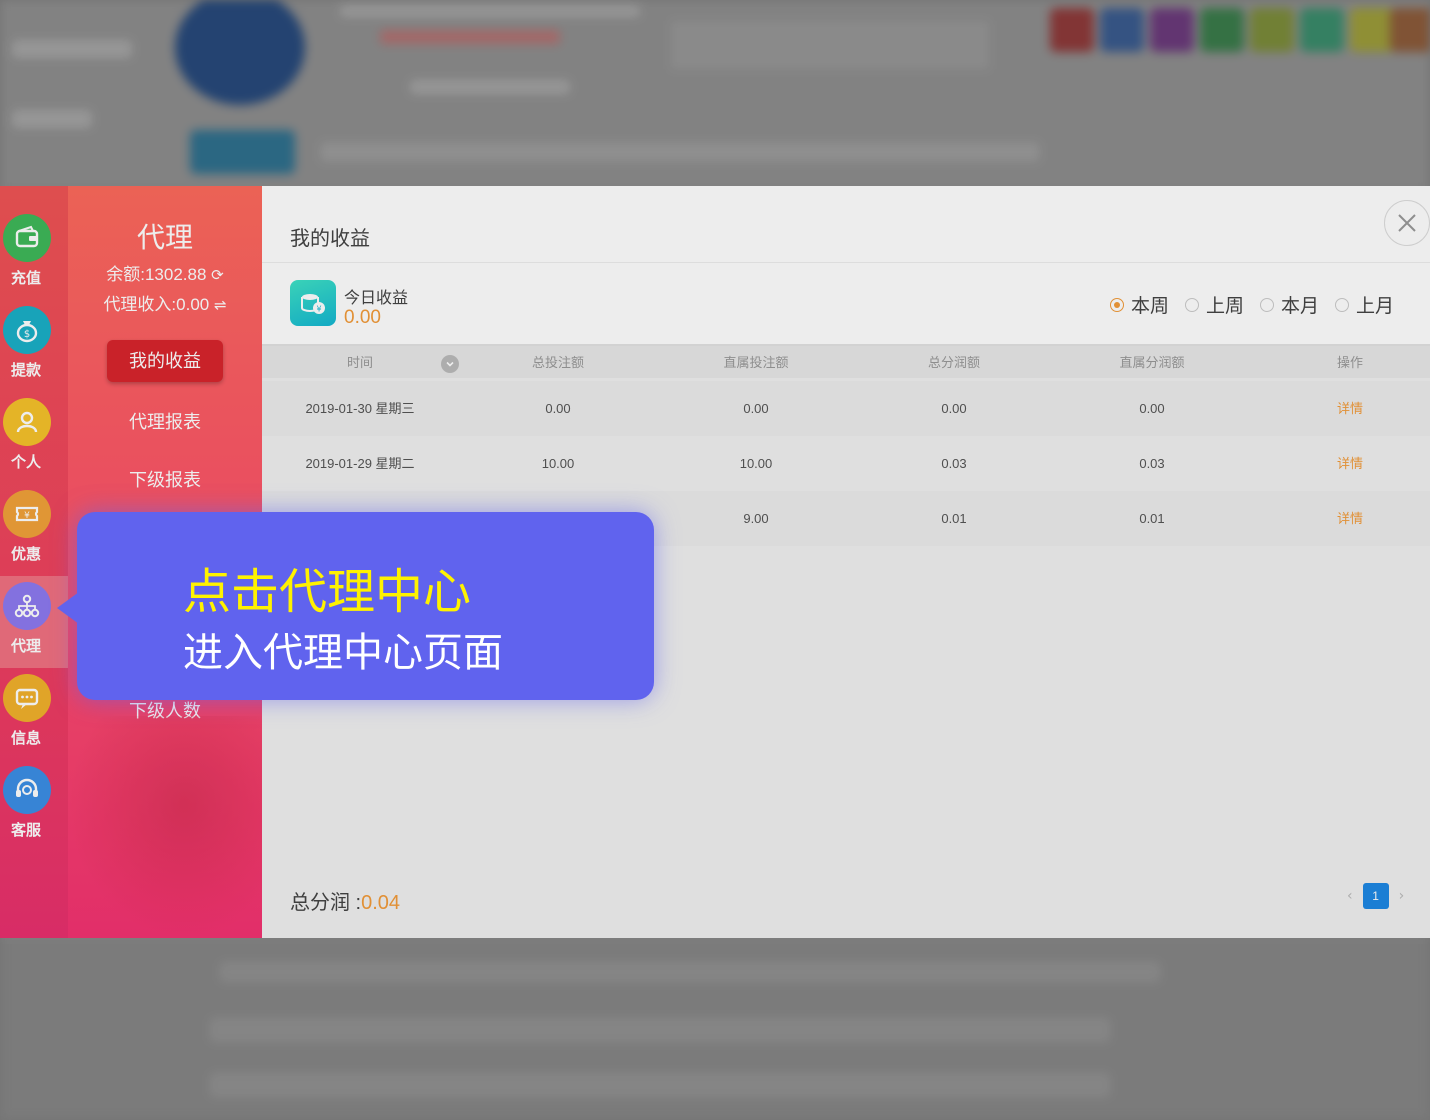 This screenshot has height=1120, width=1430. What do you see at coordinates (343, 653) in the screenshot?
I see `callout-subtitle: 进入代理中心页面` at bounding box center [343, 653].